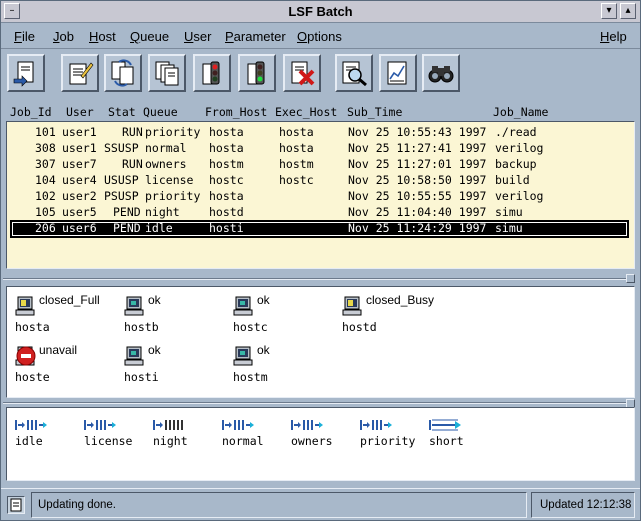 This screenshot has width=641, height=521. Describe the element at coordinates (26, 73) in the screenshot. I see `submit-job-button` at that location.